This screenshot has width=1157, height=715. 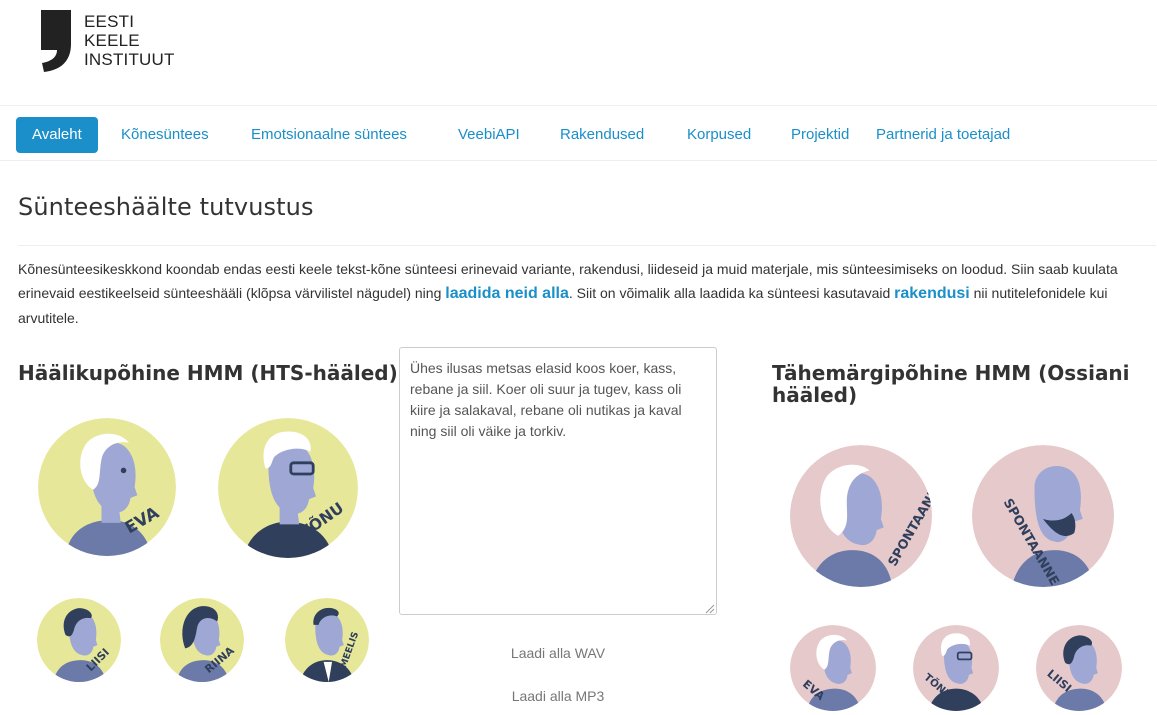 I want to click on voice-meelis-hts: MEELIS, so click(x=327, y=640).